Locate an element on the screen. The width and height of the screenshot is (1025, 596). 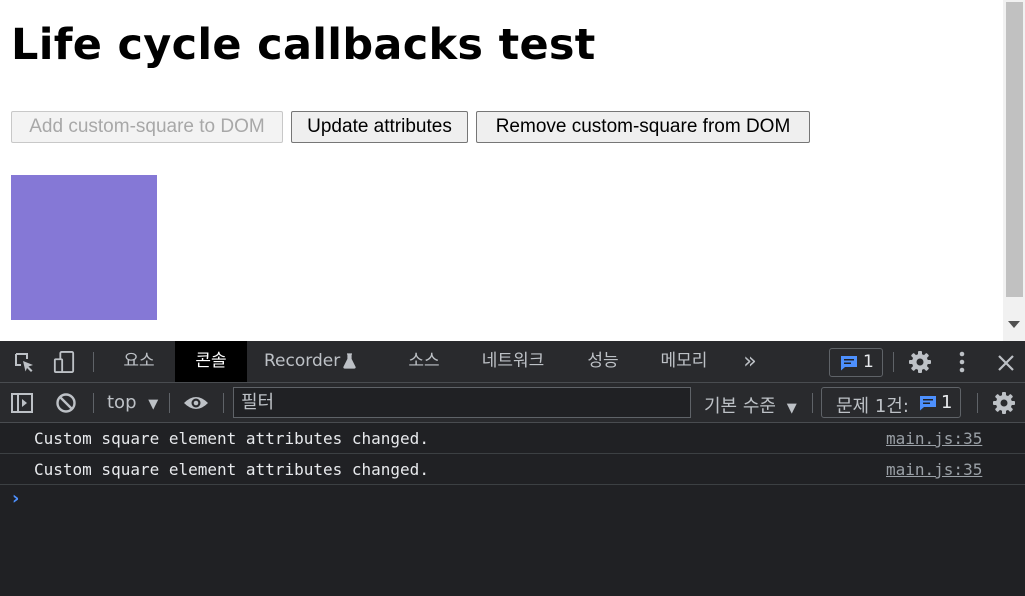
tab-sources: 소스 is located at coordinates (424, 361).